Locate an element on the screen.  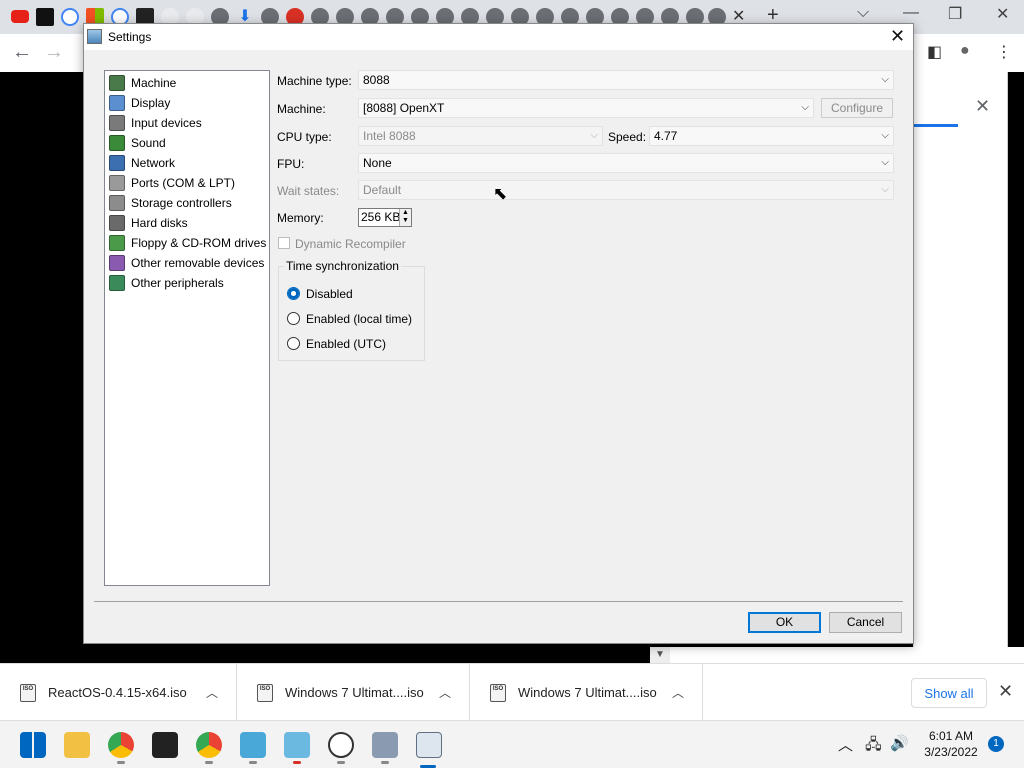
dynamic-recompiler-checkbox is located at coordinates (284, 243).